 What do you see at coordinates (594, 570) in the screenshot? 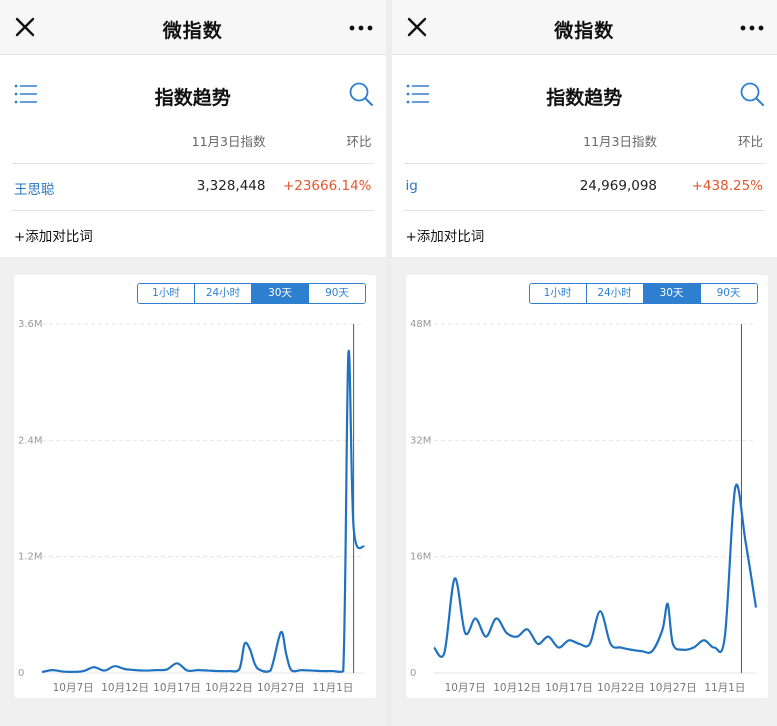
I see `trend-line-series` at bounding box center [594, 570].